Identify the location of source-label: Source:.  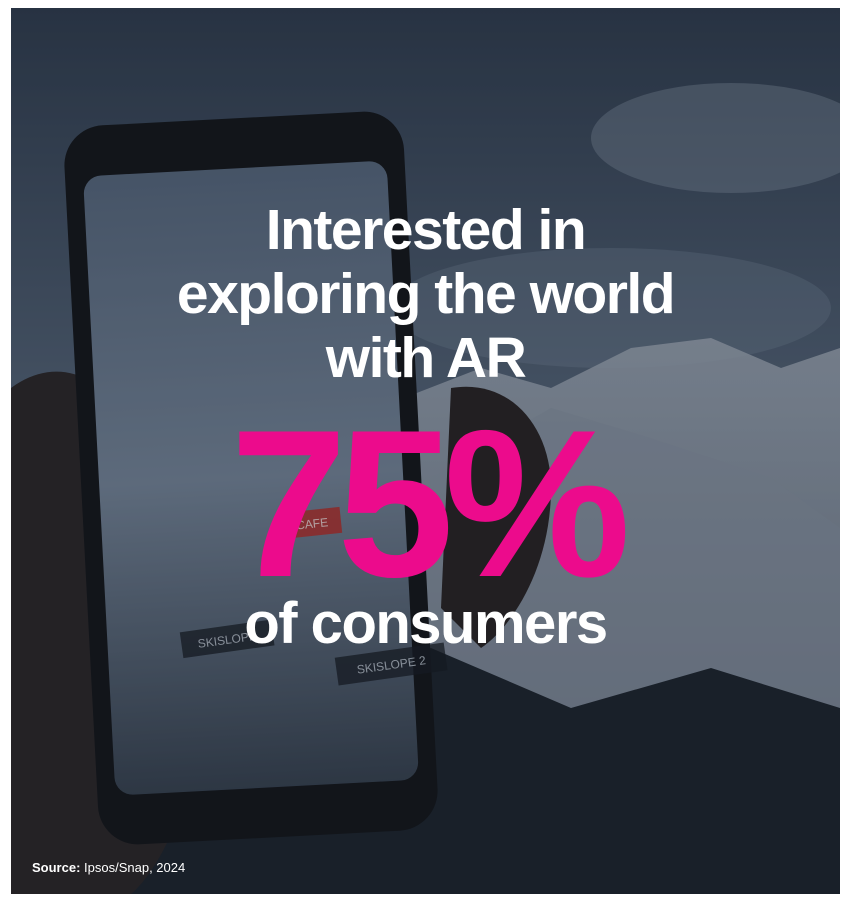
(56, 867).